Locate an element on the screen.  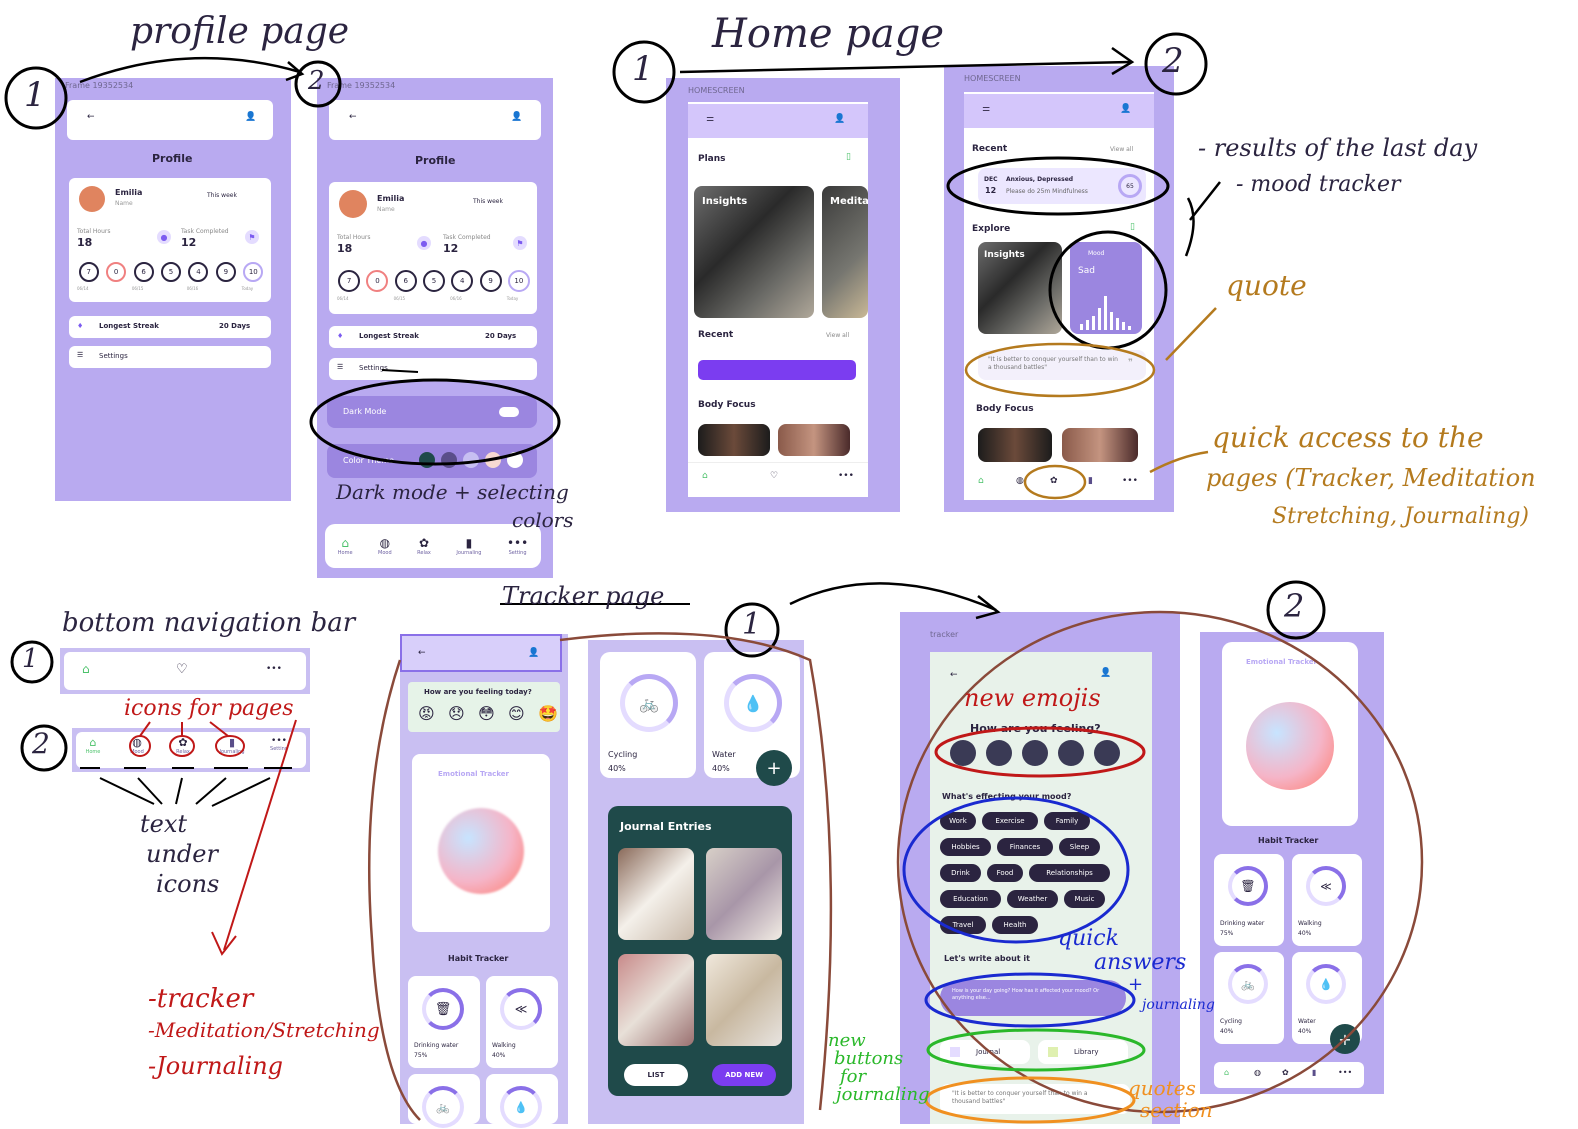
library-button: Library is located at coordinates (1083, 1052).